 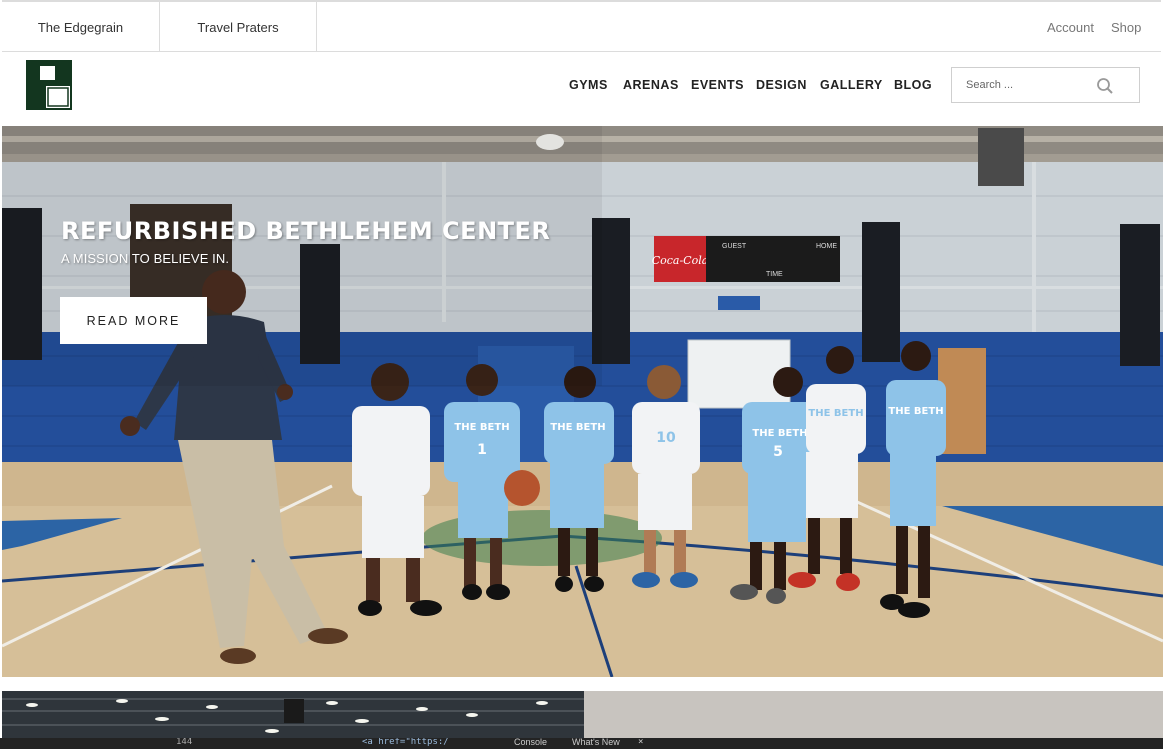 I want to click on site-header: GYMS ARENAS EVENTS DESIGN GALLERY BLOG, so click(x=581, y=89).